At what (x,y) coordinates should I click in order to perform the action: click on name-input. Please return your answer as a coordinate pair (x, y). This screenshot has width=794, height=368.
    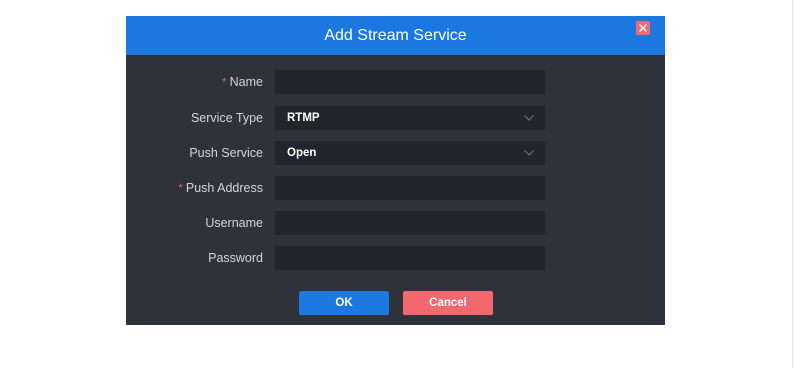
    Looking at the image, I should click on (410, 82).